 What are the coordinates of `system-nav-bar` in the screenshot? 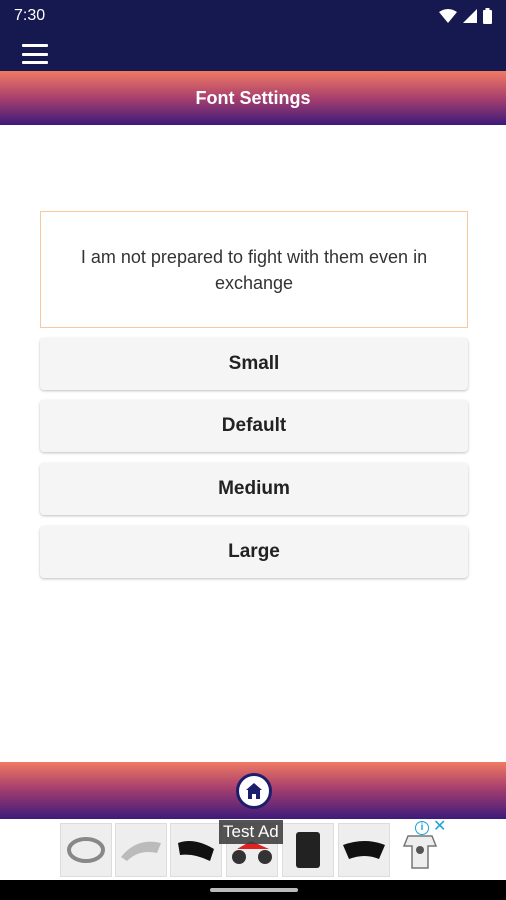 It's located at (253, 890).